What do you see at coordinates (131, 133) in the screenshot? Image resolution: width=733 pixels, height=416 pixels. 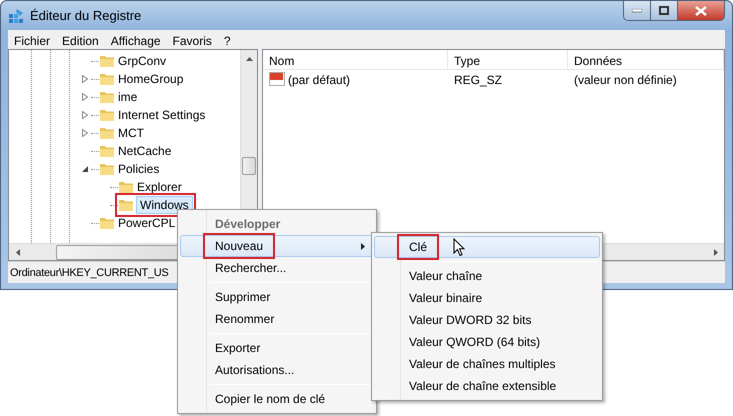 I see `tree-item: MCT` at bounding box center [131, 133].